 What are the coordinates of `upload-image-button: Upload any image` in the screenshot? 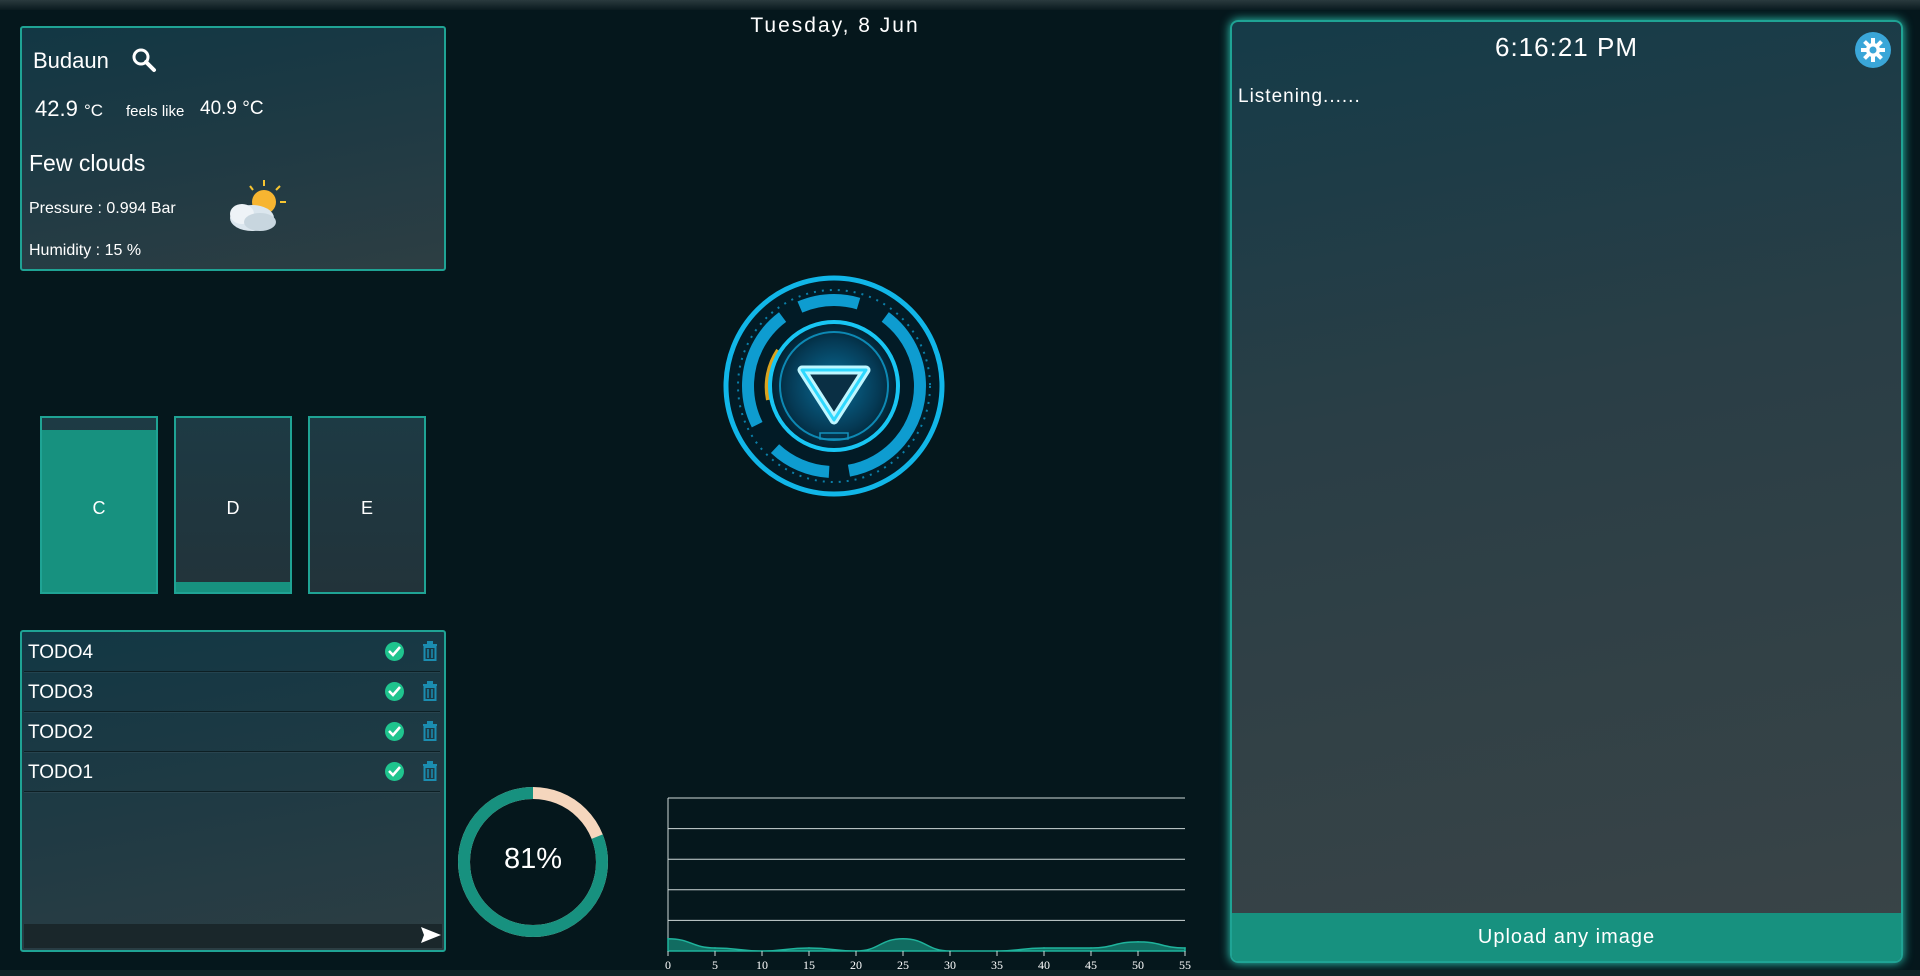 It's located at (1566, 937).